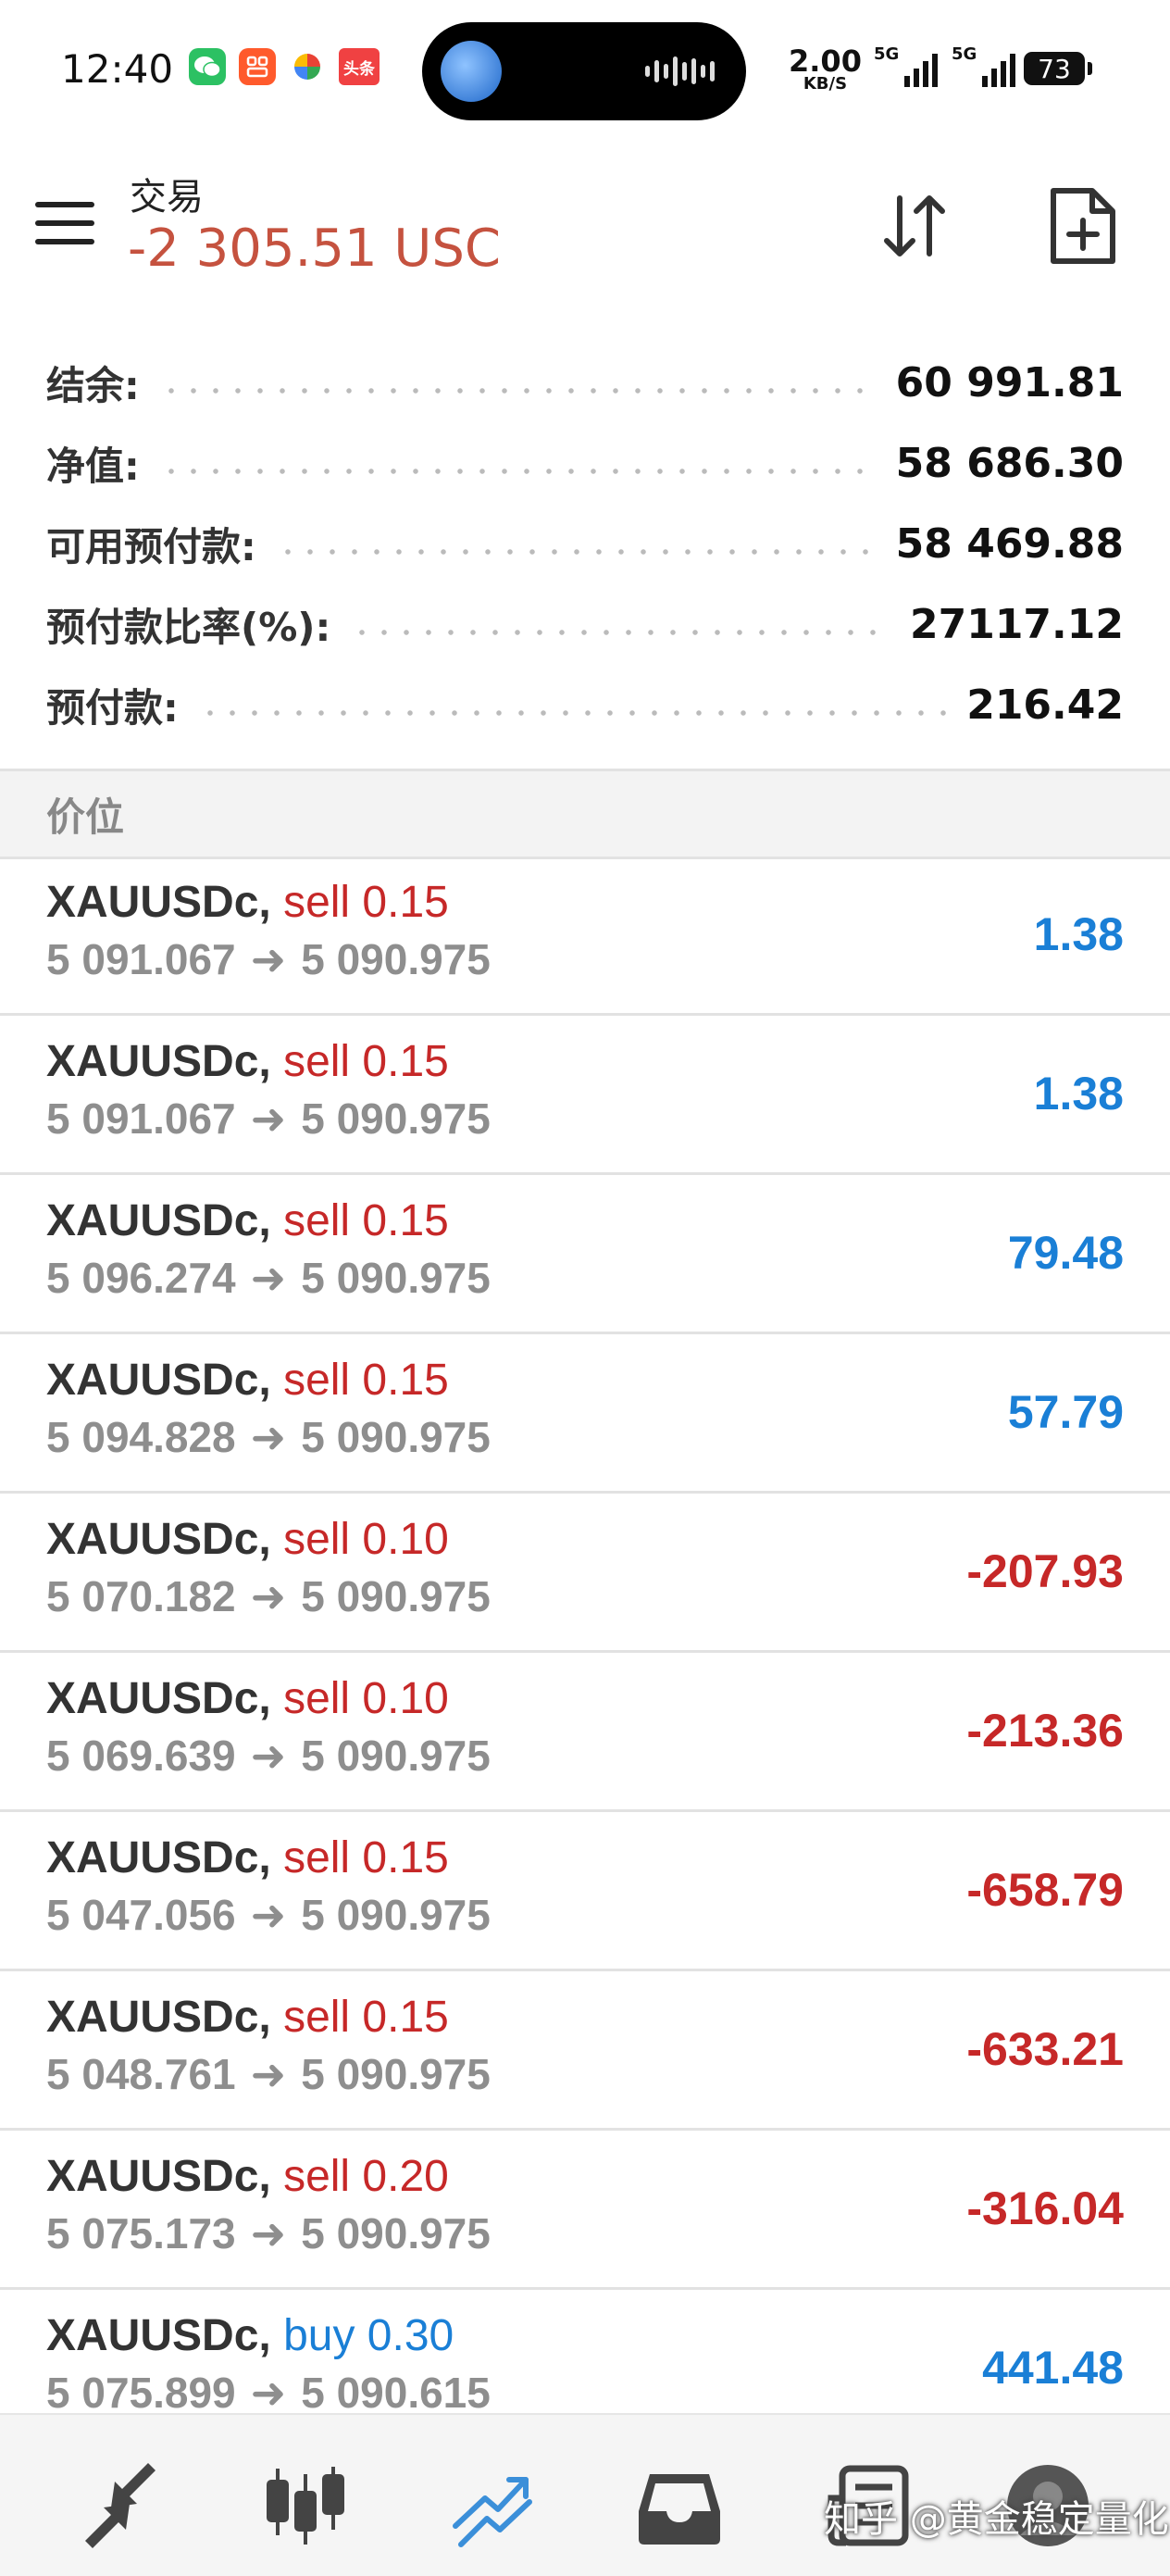  I want to click on position-profit: -213.36, so click(1045, 1731).